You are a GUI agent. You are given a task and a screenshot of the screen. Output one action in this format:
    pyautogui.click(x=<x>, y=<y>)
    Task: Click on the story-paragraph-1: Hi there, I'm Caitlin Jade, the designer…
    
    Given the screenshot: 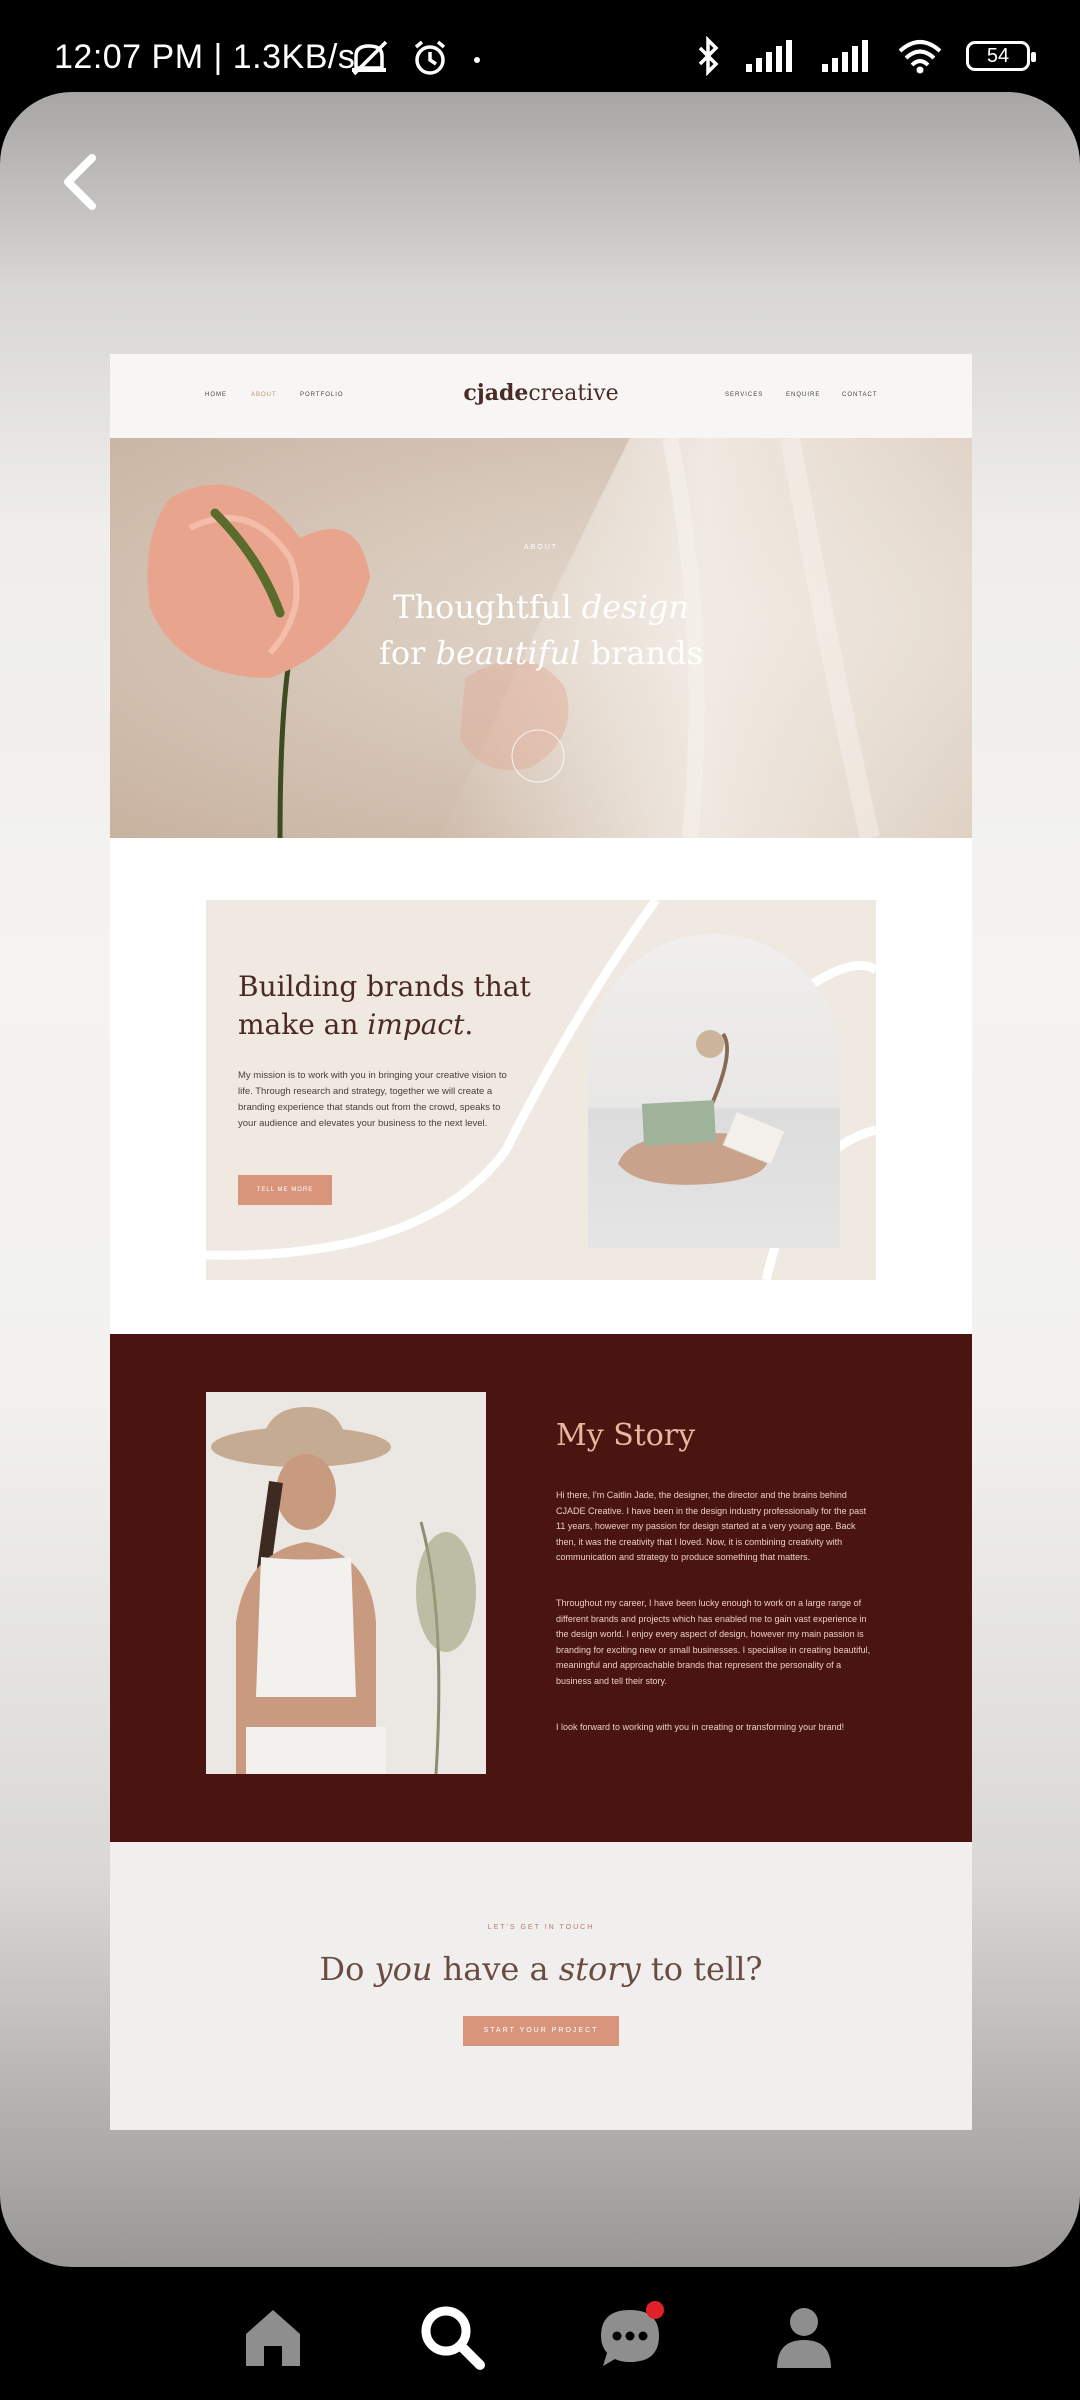 What is the action you would take?
    pyautogui.click(x=711, y=1526)
    